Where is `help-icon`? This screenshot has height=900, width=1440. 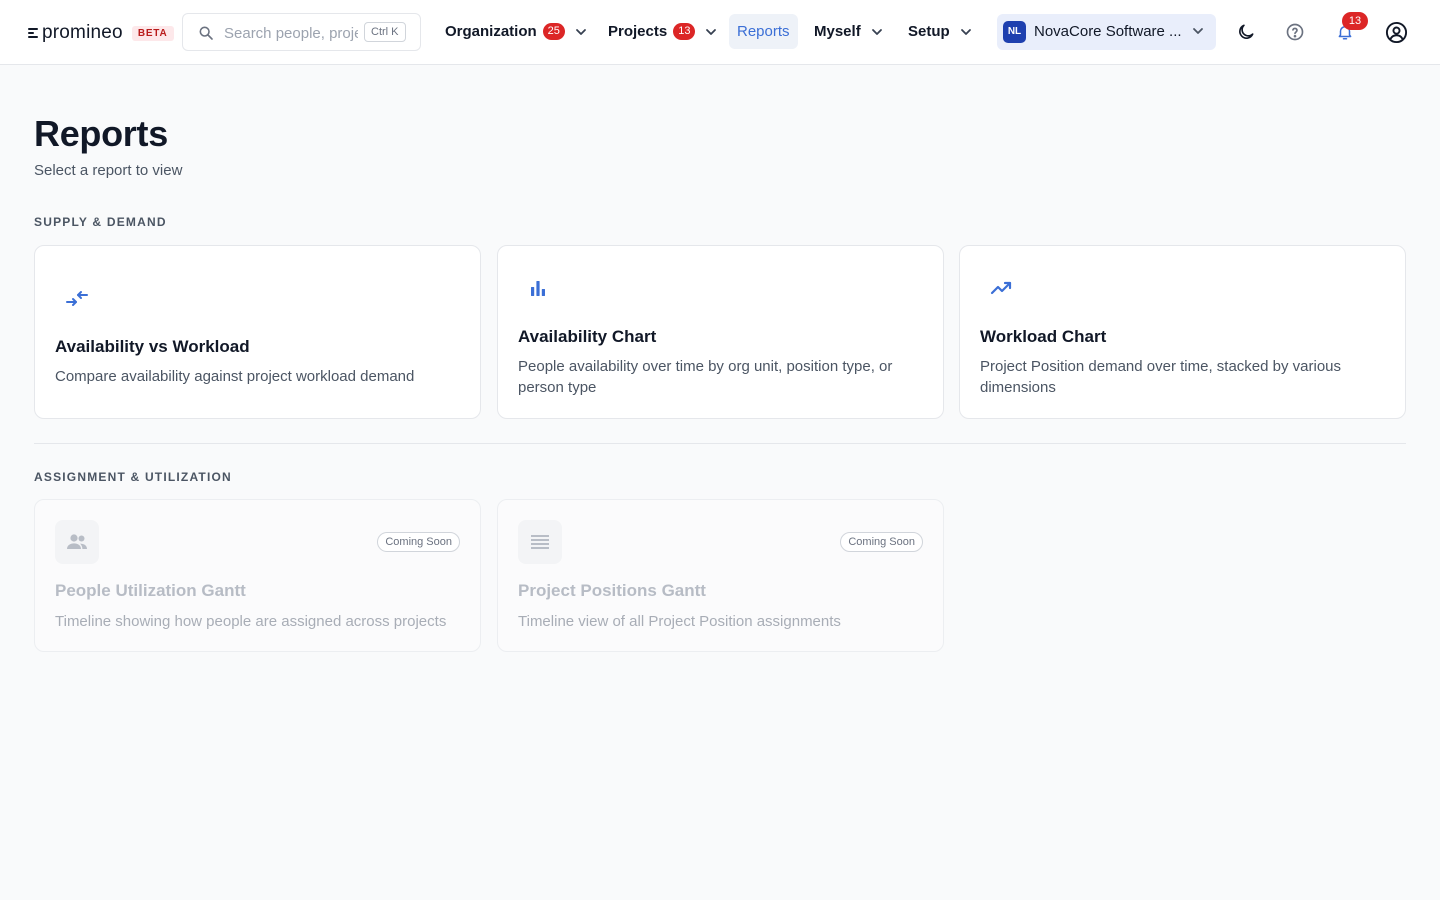
help-icon is located at coordinates (1295, 32).